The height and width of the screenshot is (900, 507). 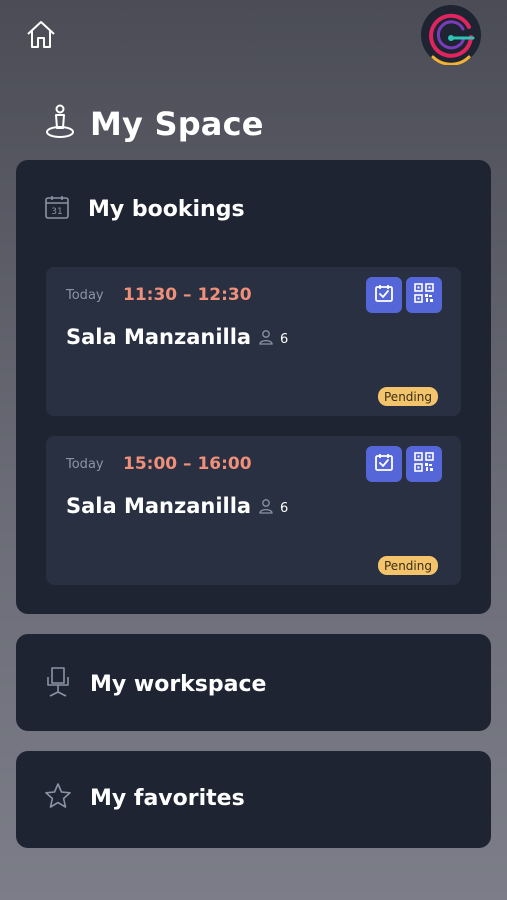 I want to click on page-title: My Space, so click(x=177, y=124).